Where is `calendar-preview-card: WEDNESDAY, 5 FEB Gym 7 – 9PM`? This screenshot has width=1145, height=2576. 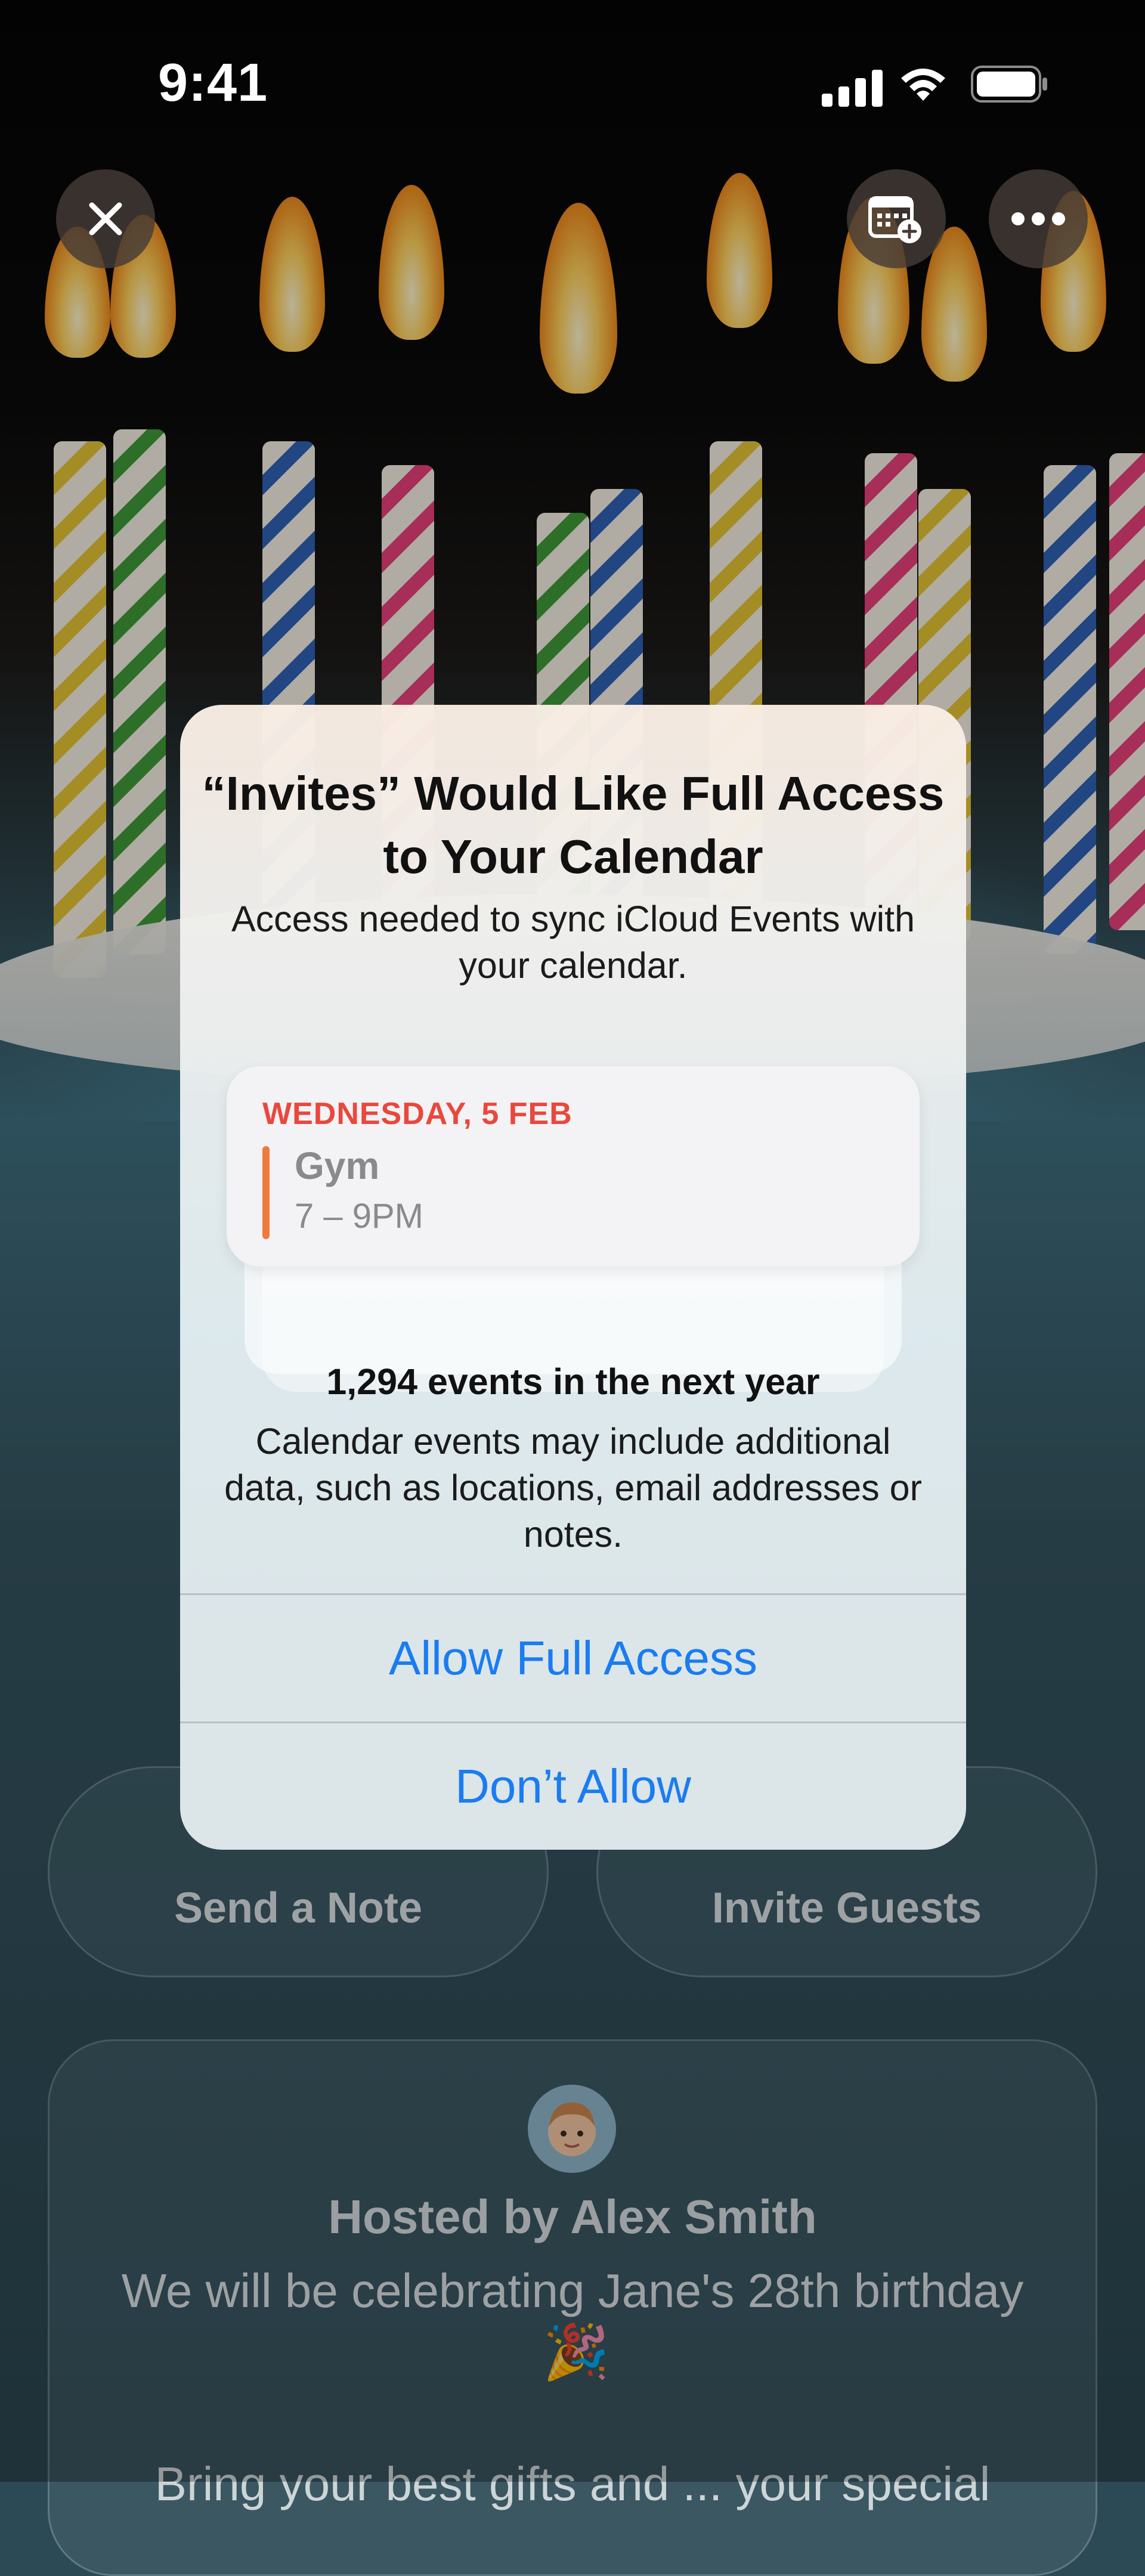 calendar-preview-card: WEDNESDAY, 5 FEB Gym 7 – 9PM is located at coordinates (573, 1166).